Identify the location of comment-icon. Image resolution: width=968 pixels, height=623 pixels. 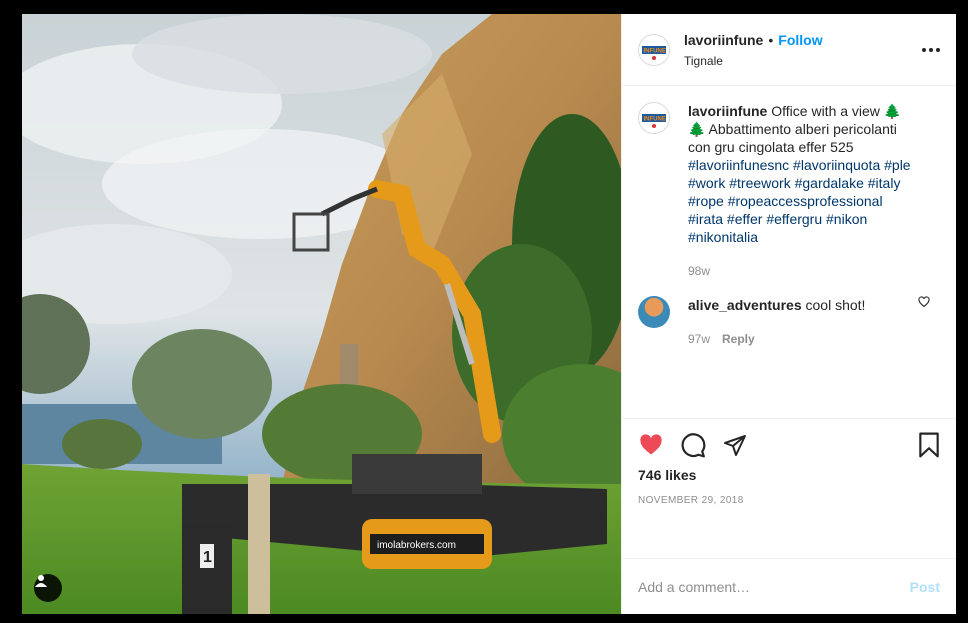
(693, 445).